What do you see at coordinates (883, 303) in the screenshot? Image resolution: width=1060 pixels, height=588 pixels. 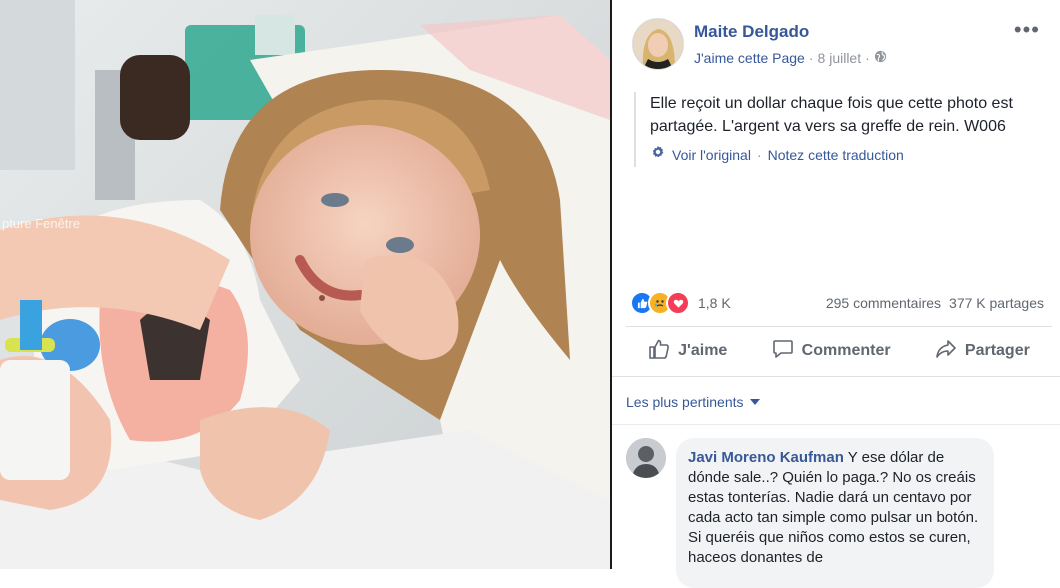 I see `comments-count: 295 commentaires` at bounding box center [883, 303].